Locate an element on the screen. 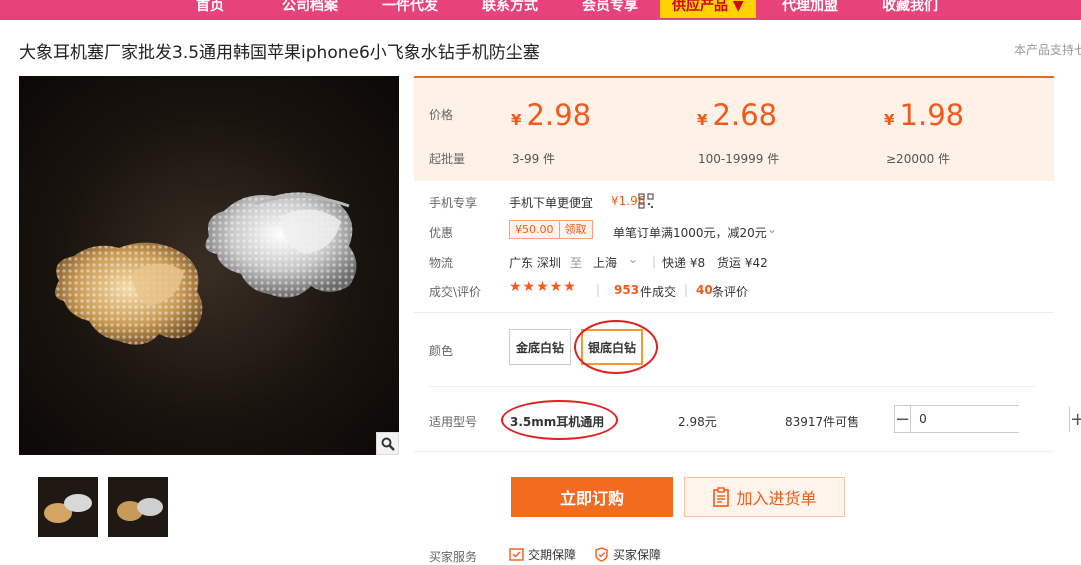 Image resolution: width=1081 pixels, height=565 pixels. coupon-badge: ¥50.00 领取 is located at coordinates (551, 229).